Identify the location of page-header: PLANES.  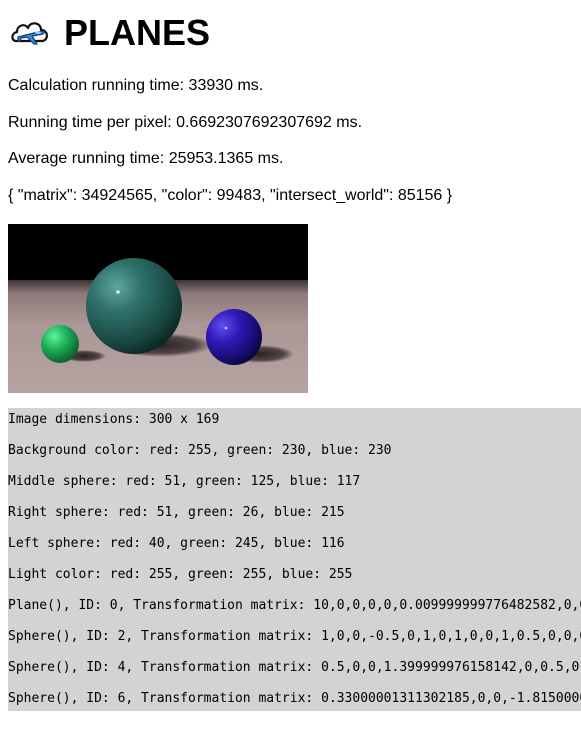
(109, 33).